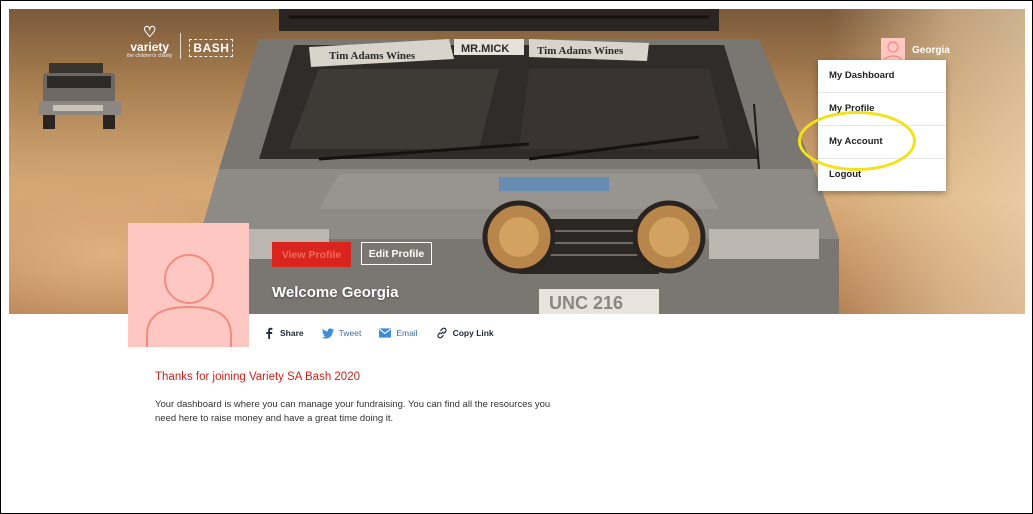 The width and height of the screenshot is (1033, 514). What do you see at coordinates (931, 50) in the screenshot?
I see `user-name: Georgia` at bounding box center [931, 50].